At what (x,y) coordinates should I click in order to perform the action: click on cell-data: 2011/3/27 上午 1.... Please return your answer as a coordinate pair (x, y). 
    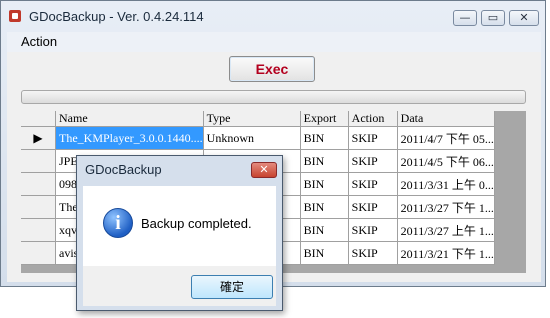
    Looking at the image, I should click on (446, 230).